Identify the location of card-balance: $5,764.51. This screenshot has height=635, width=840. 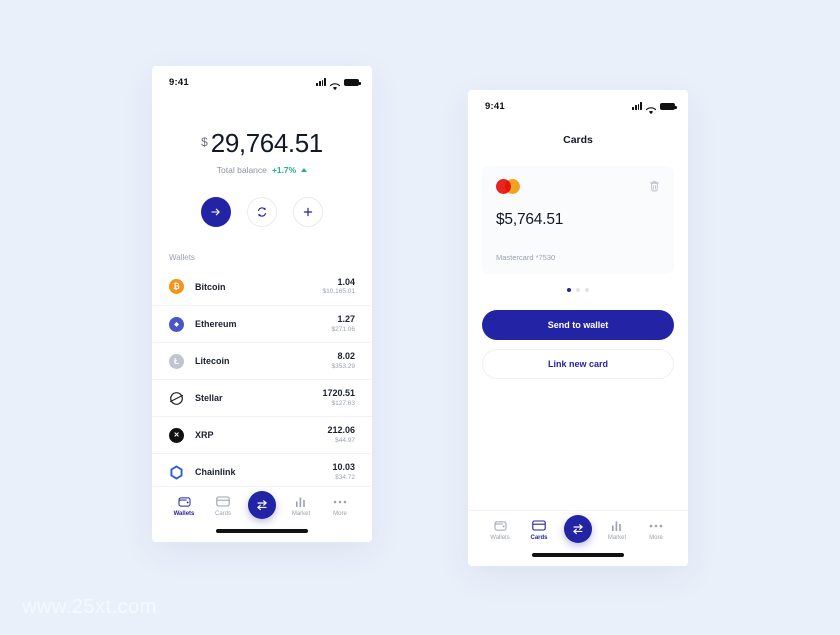
(530, 219).